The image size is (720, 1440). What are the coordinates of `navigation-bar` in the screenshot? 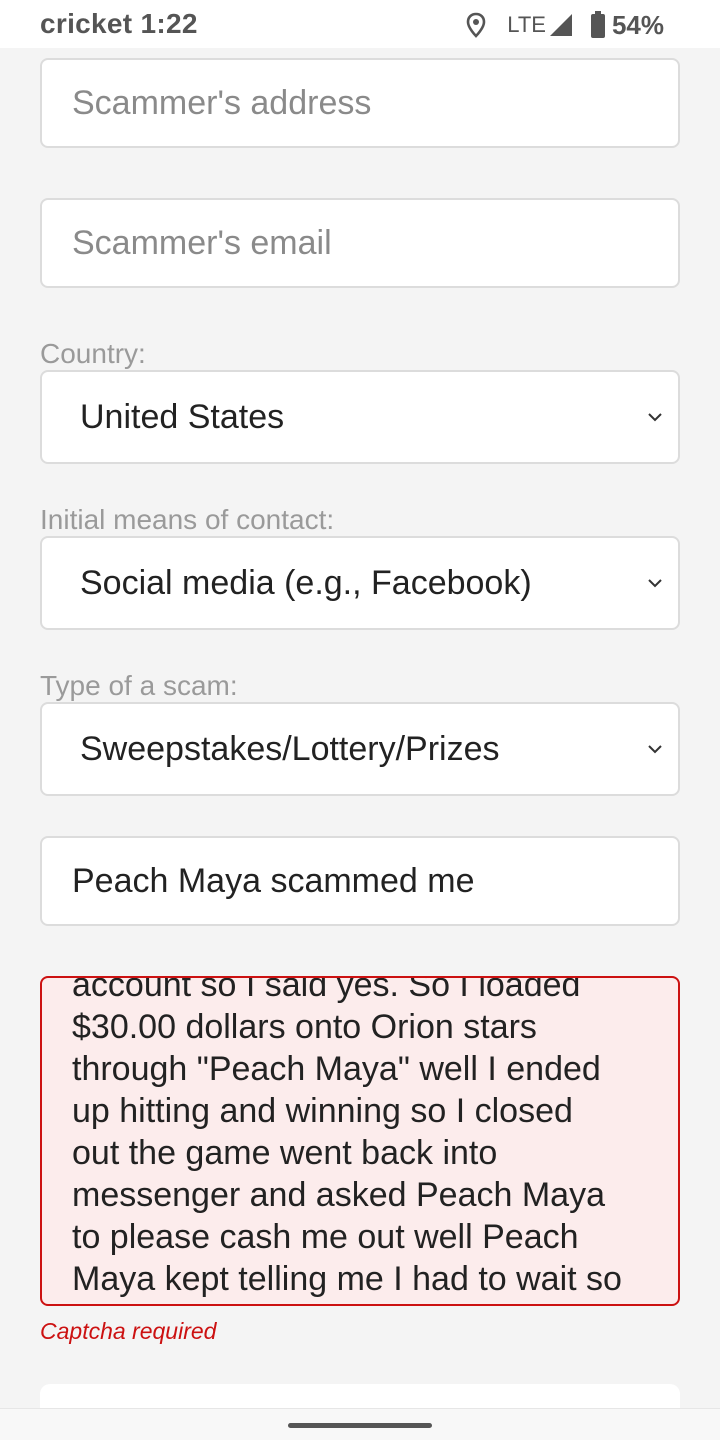 It's located at (360, 1424).